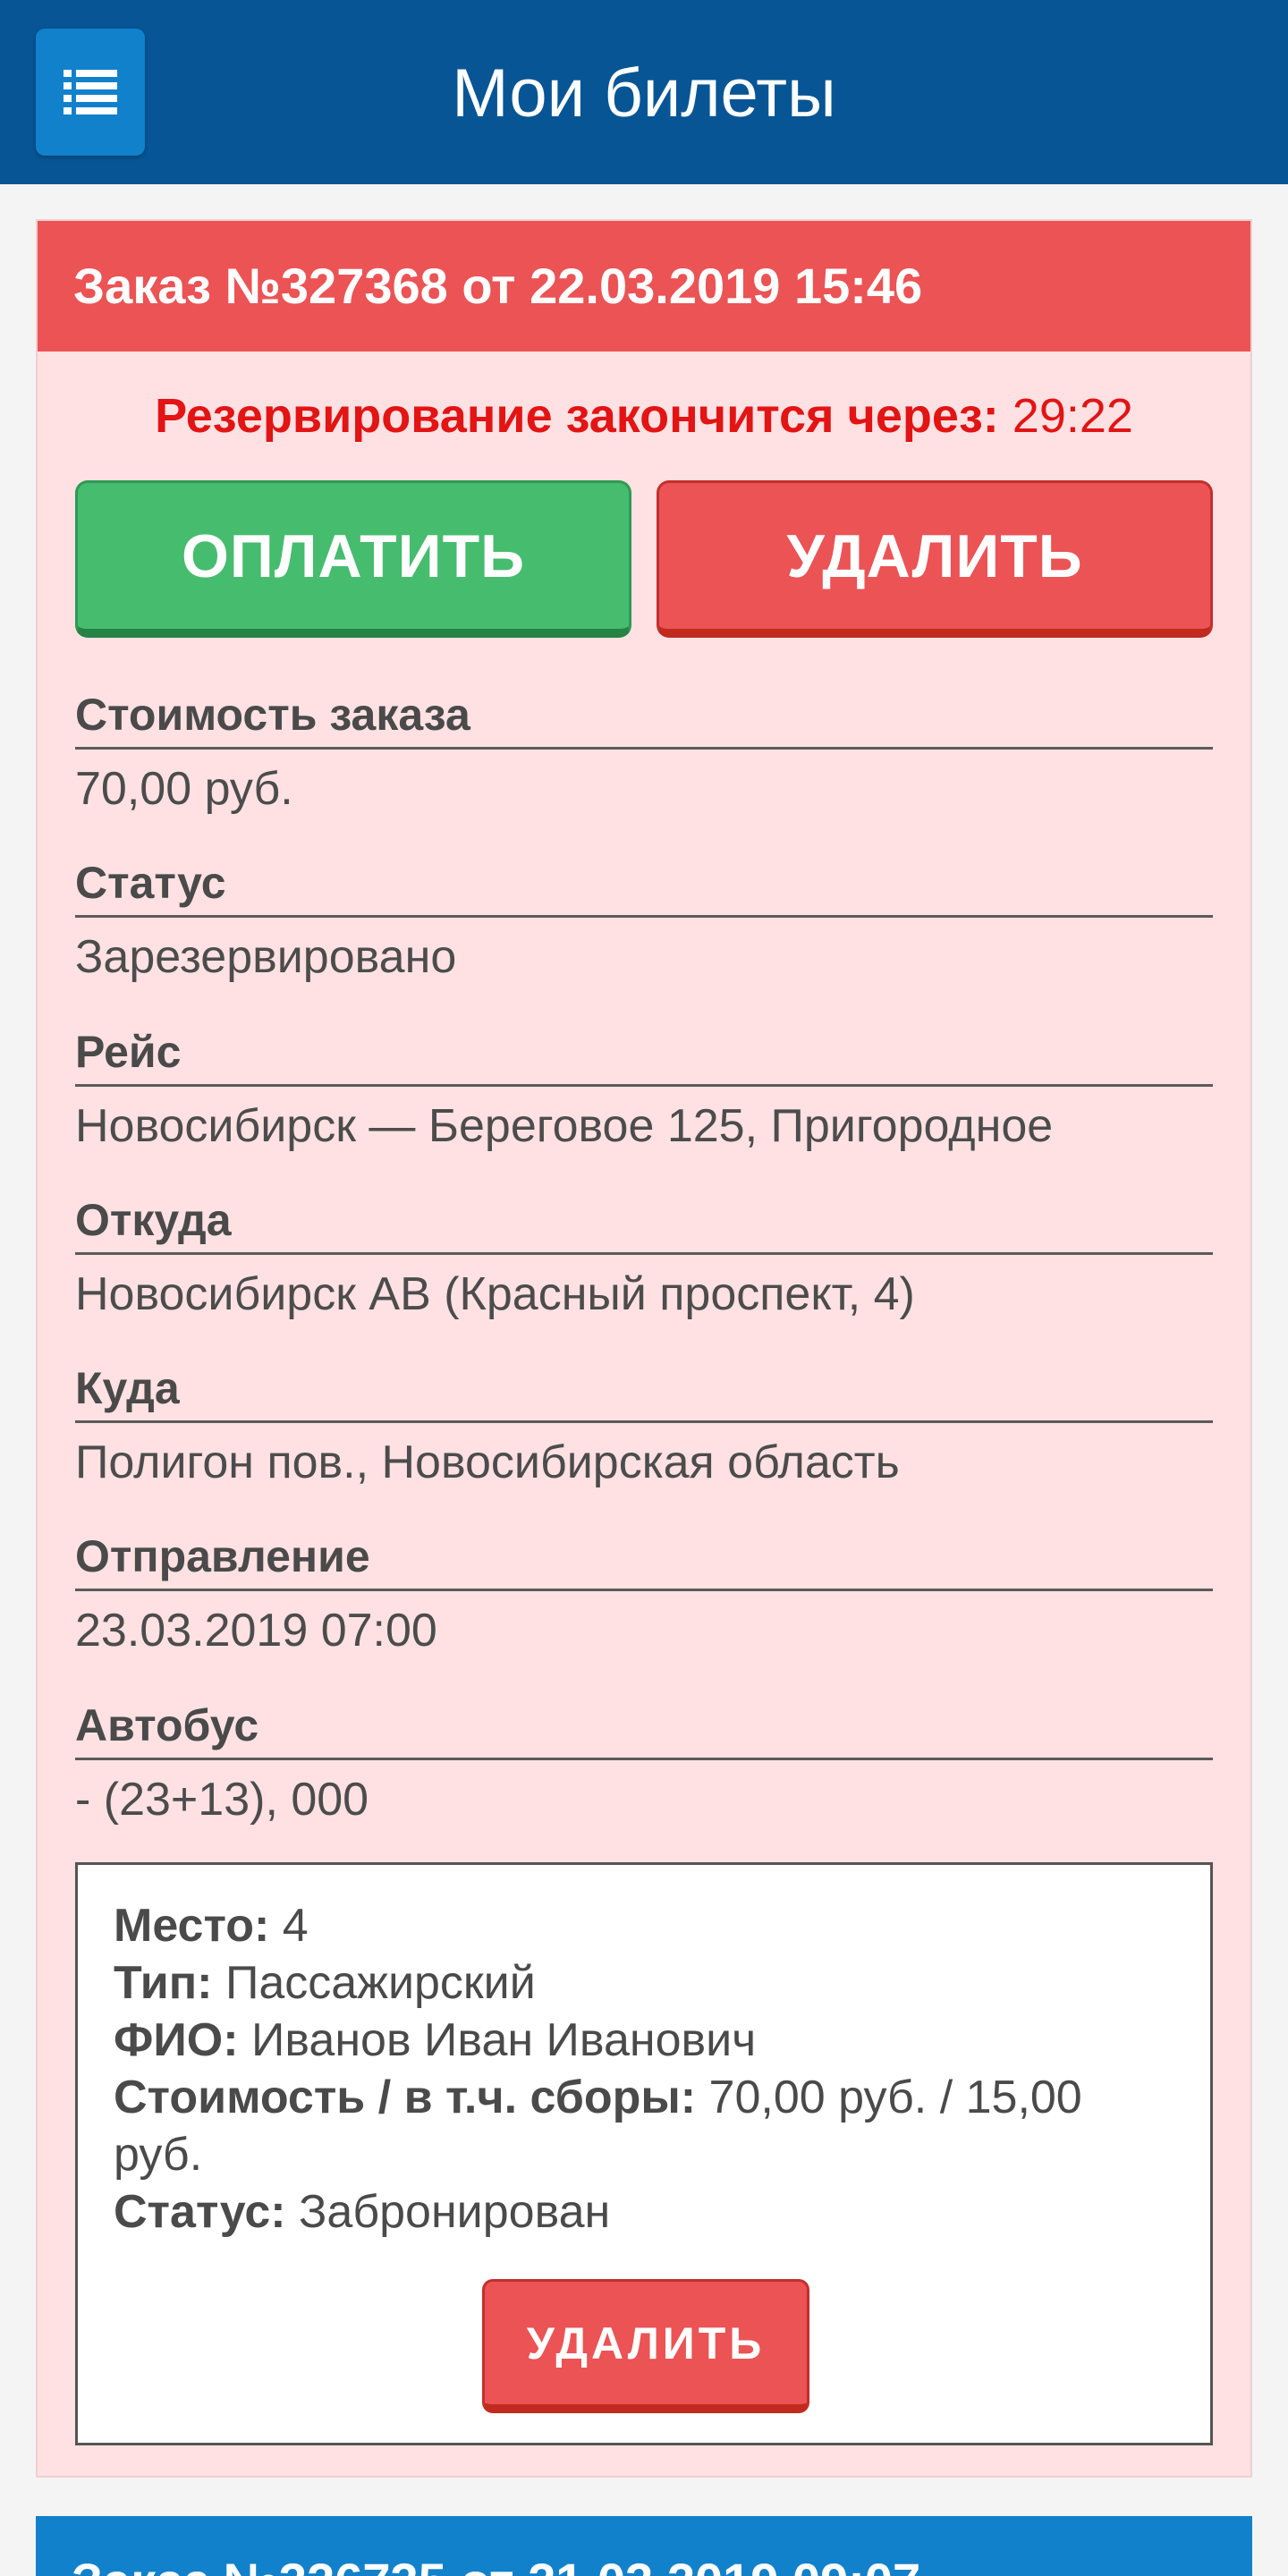 This screenshot has height=2576, width=1288. What do you see at coordinates (644, 886) in the screenshot?
I see `field-label: Статус` at bounding box center [644, 886].